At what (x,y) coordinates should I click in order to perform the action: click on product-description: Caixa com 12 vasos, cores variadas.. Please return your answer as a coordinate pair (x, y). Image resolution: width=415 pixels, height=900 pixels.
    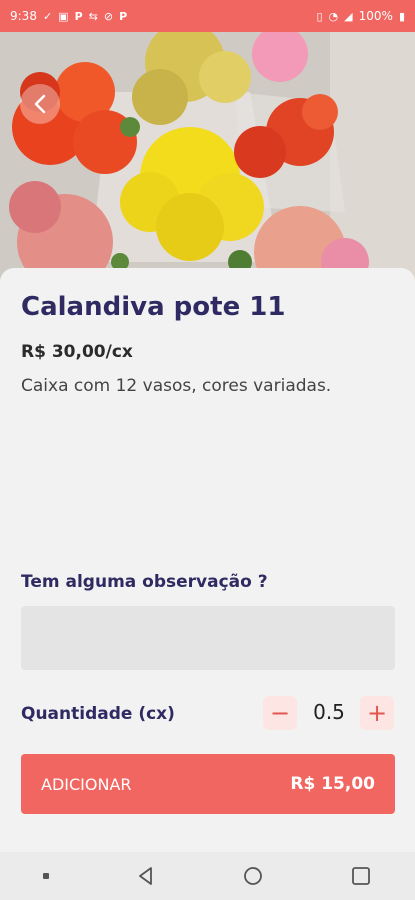
    Looking at the image, I should click on (176, 386).